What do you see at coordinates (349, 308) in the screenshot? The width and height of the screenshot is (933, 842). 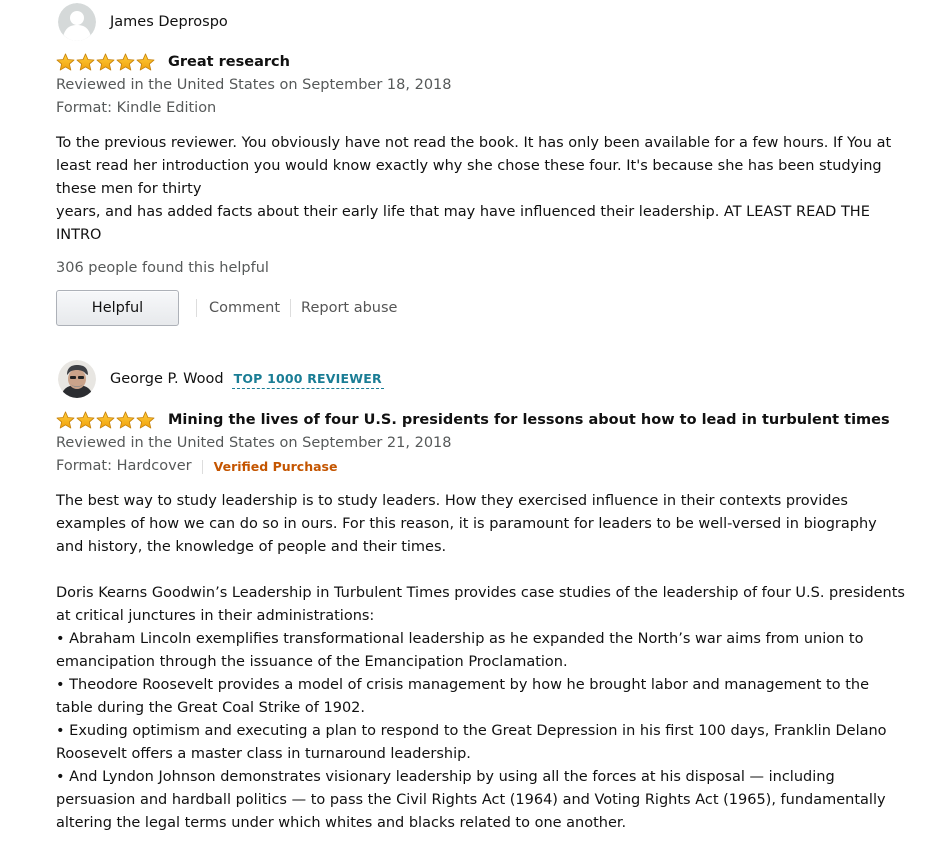 I see `report-abuse-link: Report abuse` at bounding box center [349, 308].